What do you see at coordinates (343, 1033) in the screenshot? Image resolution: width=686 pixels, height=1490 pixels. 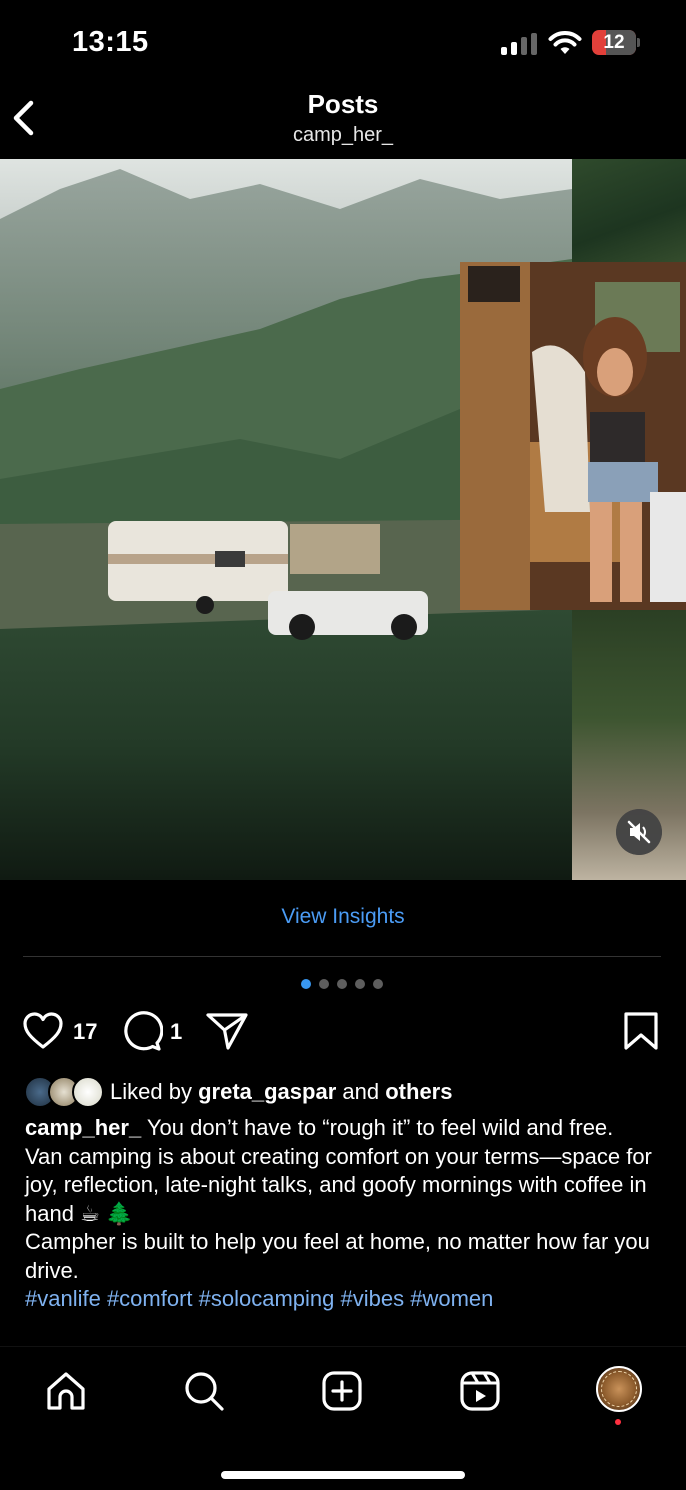 I see `post-actions: 17 1` at bounding box center [343, 1033].